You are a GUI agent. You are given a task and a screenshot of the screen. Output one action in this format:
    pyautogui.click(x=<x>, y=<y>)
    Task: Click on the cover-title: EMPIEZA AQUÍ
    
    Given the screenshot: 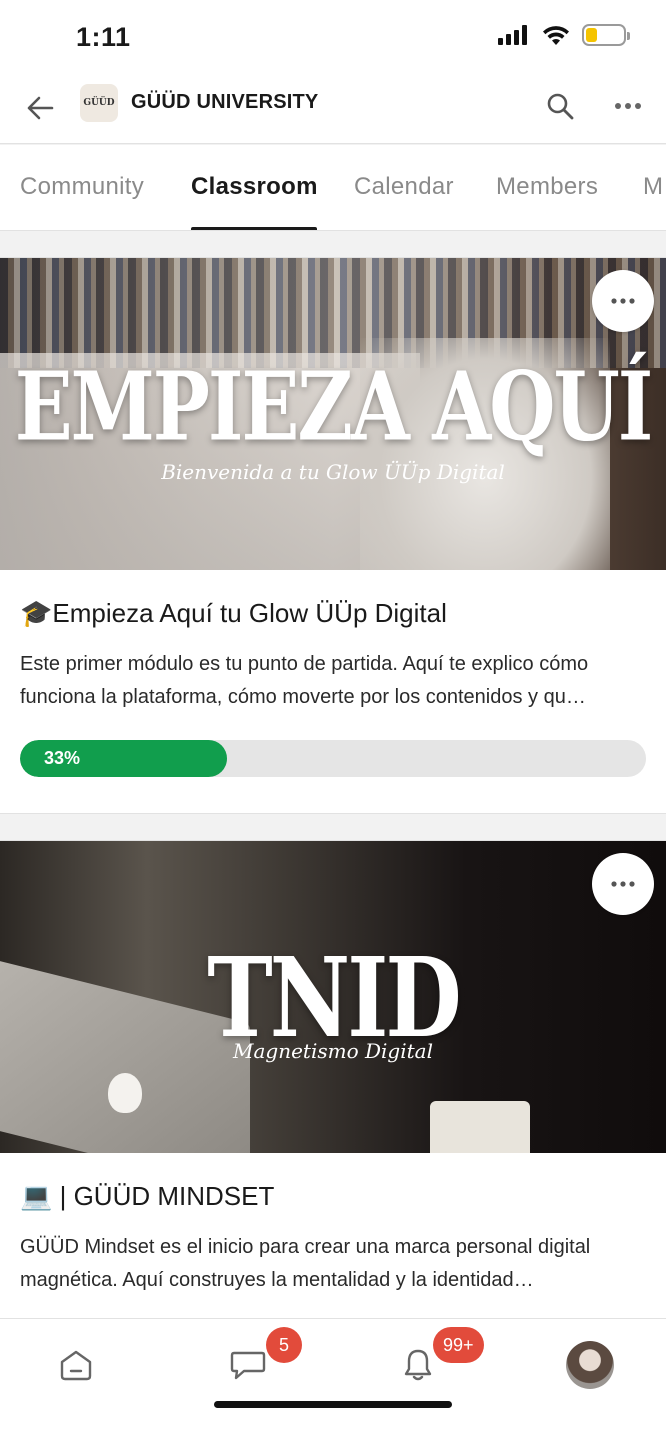 What is the action you would take?
    pyautogui.click(x=334, y=406)
    